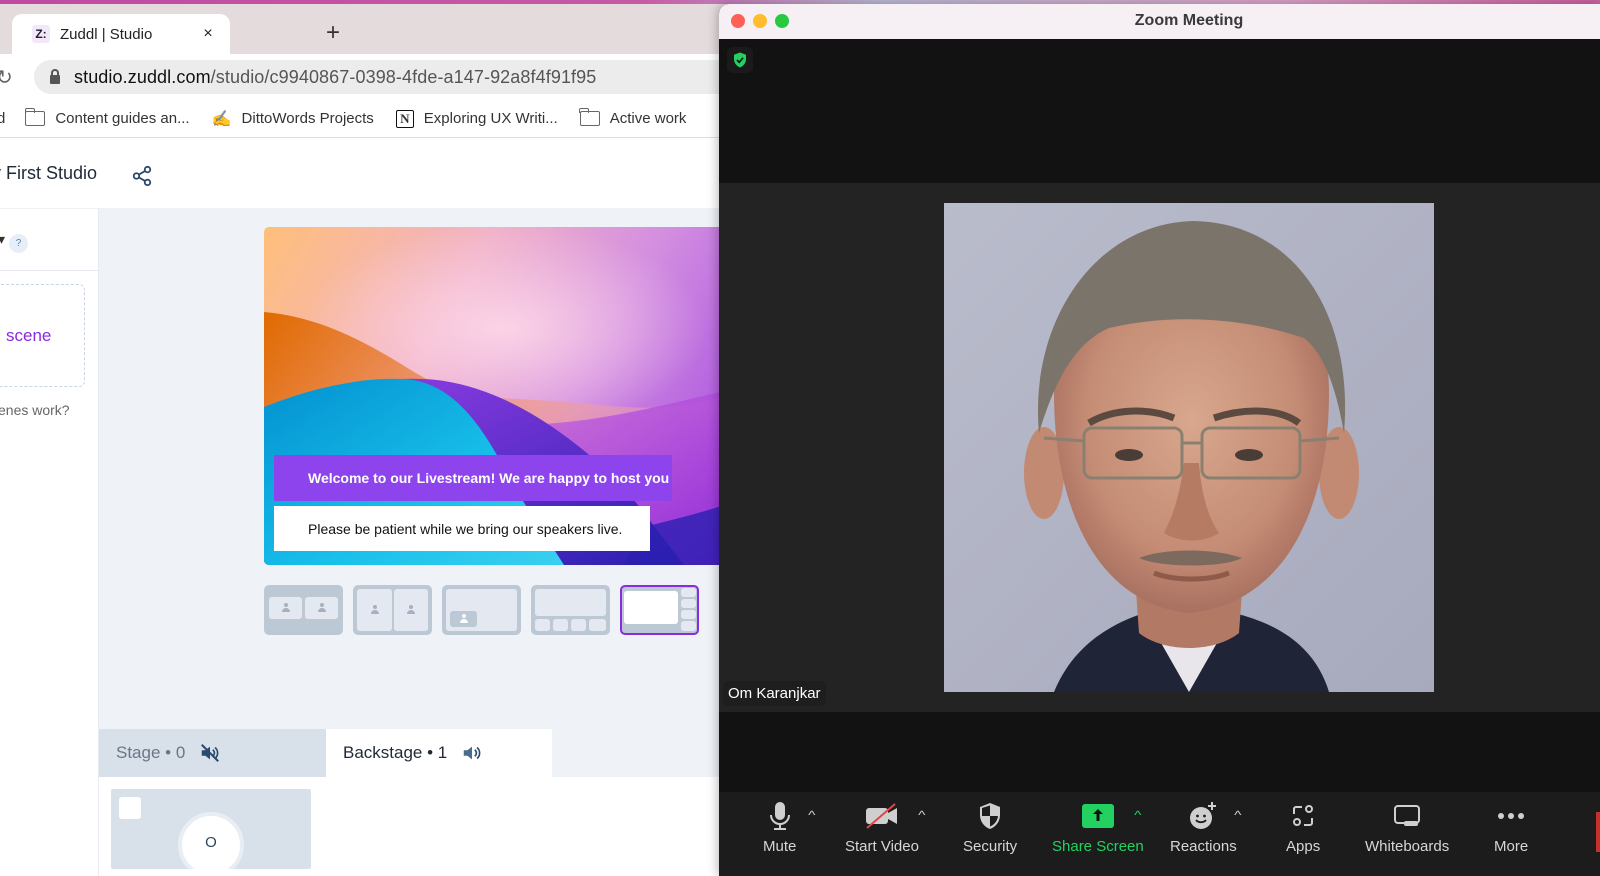 The image size is (1600, 876). I want to click on tab-zuddl-studio: Z: Zuddl | Studio ×, so click(121, 34).